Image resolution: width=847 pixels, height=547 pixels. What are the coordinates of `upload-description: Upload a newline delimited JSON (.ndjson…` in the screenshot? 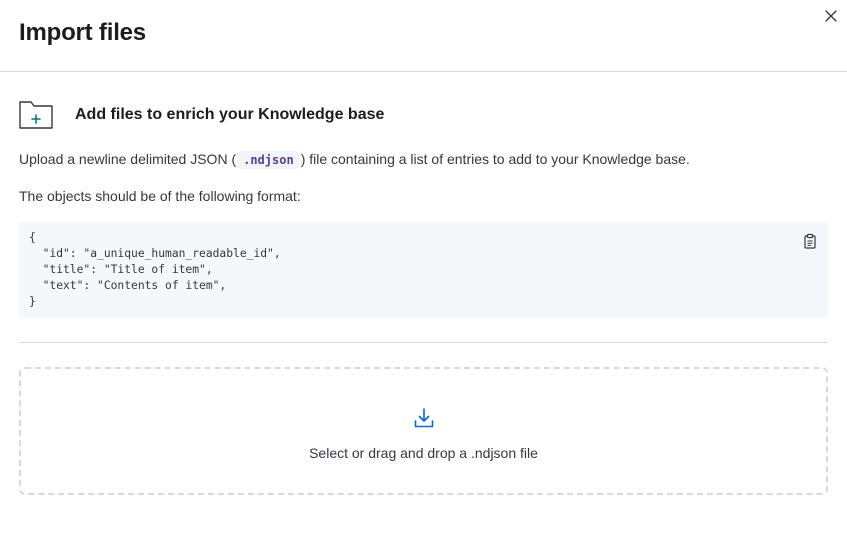 It's located at (423, 159).